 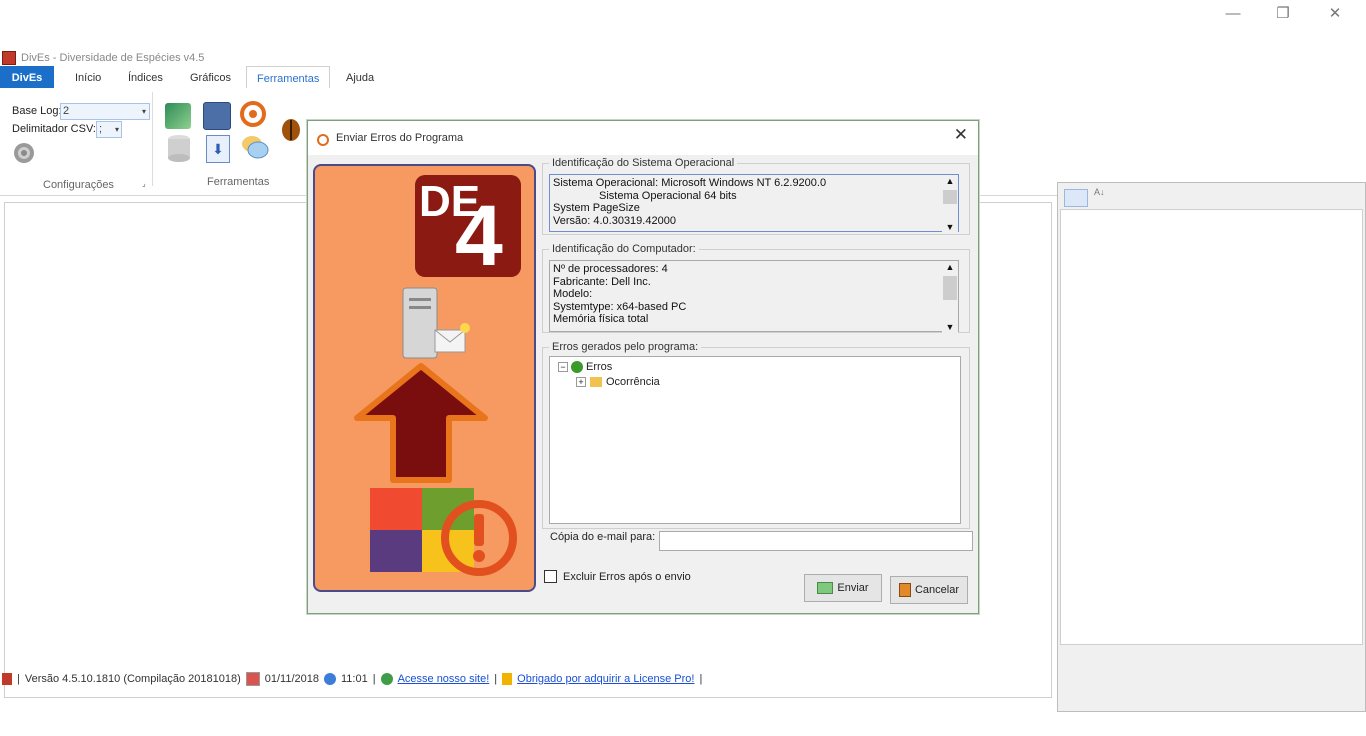 What do you see at coordinates (468, 227) in the screenshot?
I see `de4-logo: DE 4` at bounding box center [468, 227].